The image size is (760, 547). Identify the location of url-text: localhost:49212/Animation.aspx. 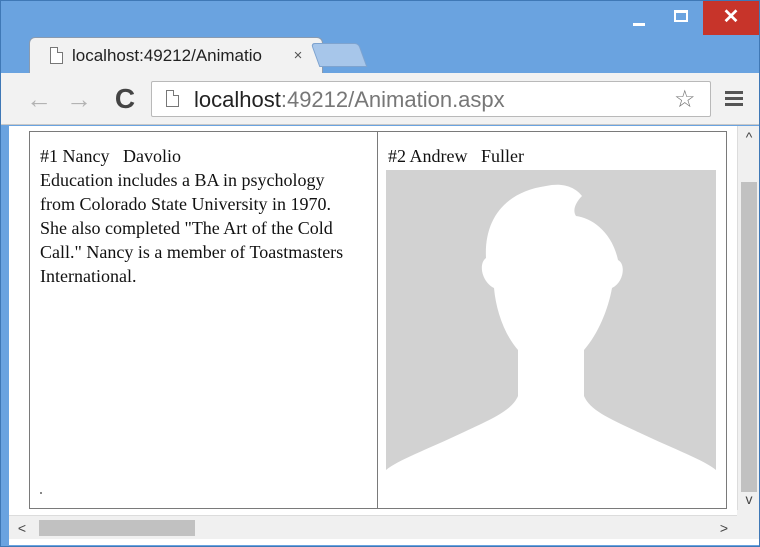
(349, 100).